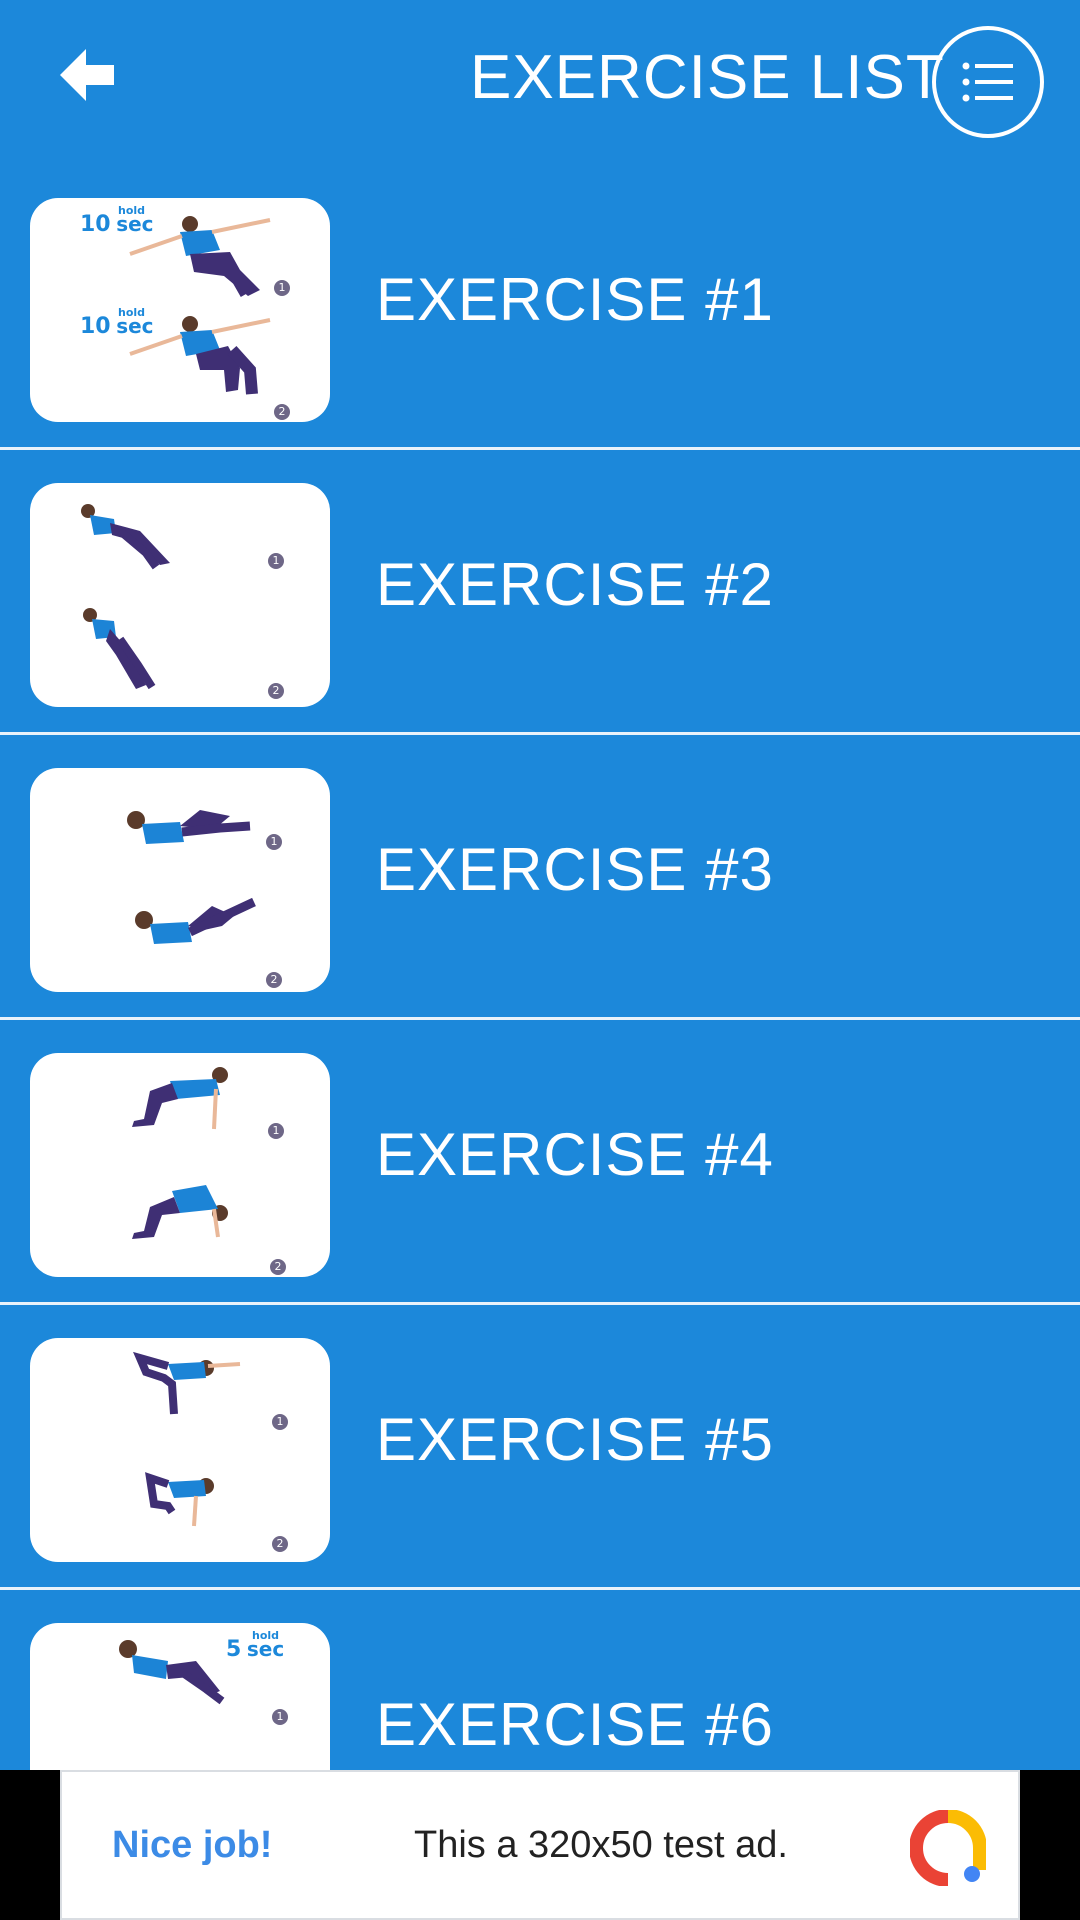  I want to click on hold-label: 10 hold sec, so click(117, 322).